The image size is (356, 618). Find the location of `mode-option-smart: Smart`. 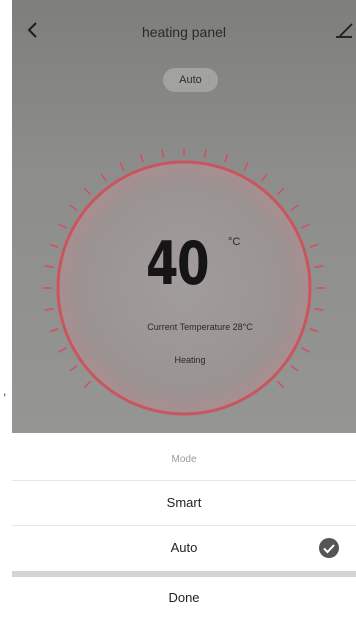

mode-option-smart: Smart is located at coordinates (184, 503).